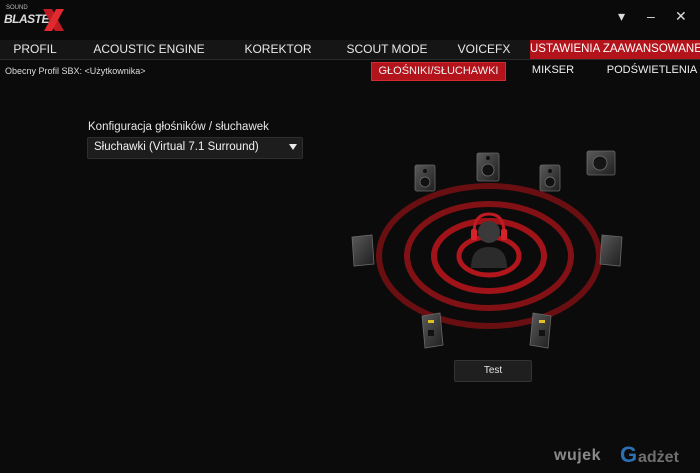 The height and width of the screenshot is (473, 700). What do you see at coordinates (601, 163) in the screenshot?
I see `subwoofer-icon` at bounding box center [601, 163].